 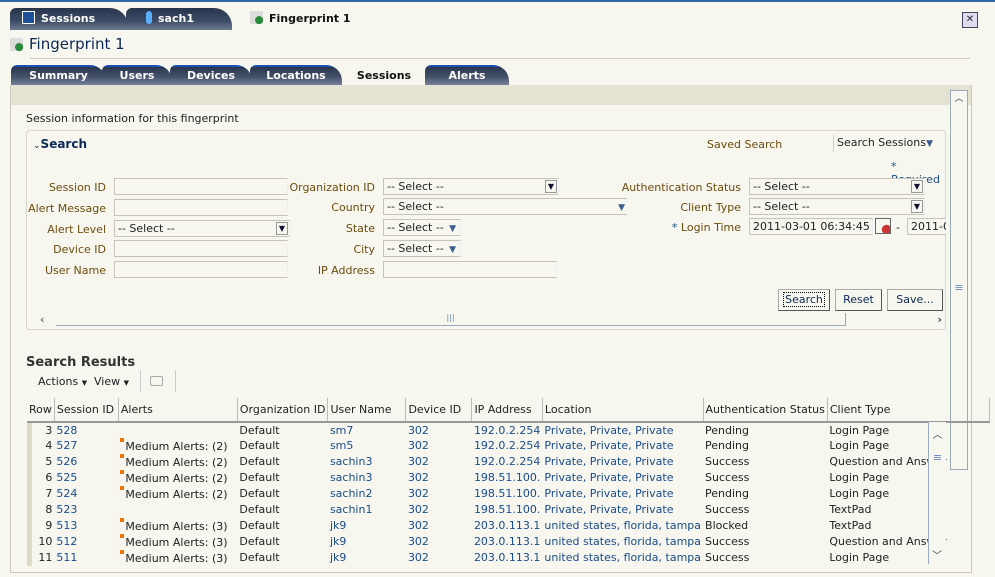 What do you see at coordinates (470, 269) in the screenshot?
I see `ip-address-input` at bounding box center [470, 269].